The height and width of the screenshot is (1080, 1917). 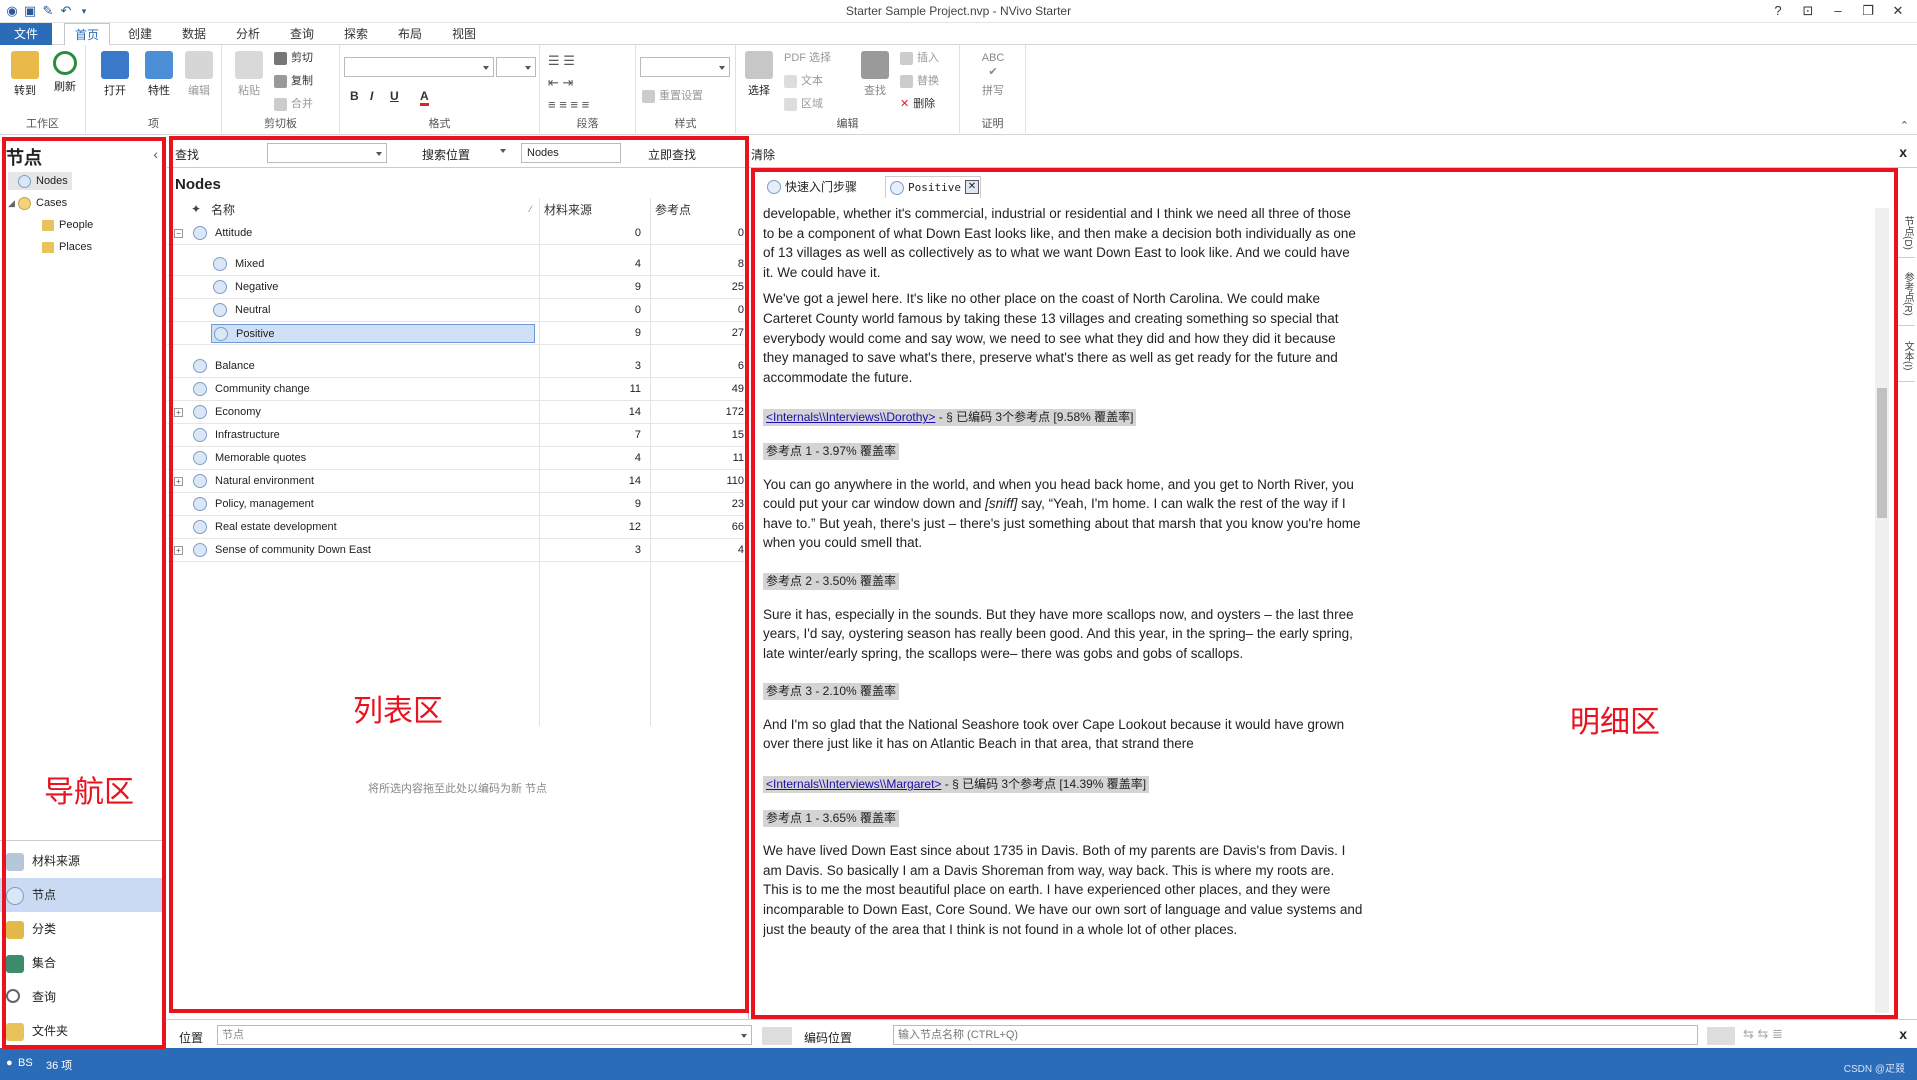 What do you see at coordinates (87, 34) in the screenshot?
I see `tab-home: 首页` at bounding box center [87, 34].